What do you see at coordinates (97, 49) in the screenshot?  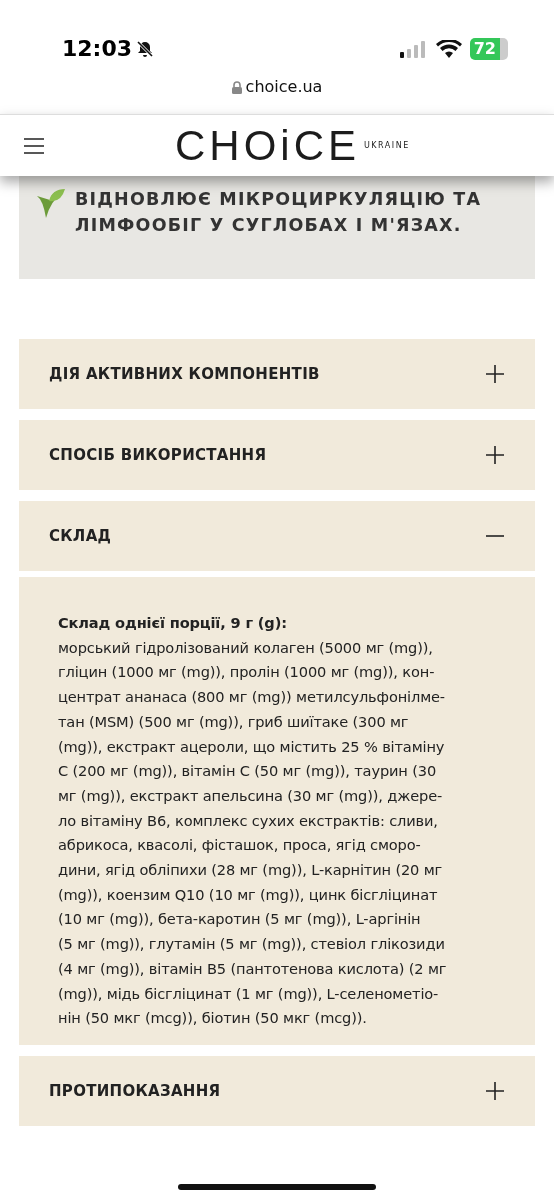 I see `clock-time: 12:03` at bounding box center [97, 49].